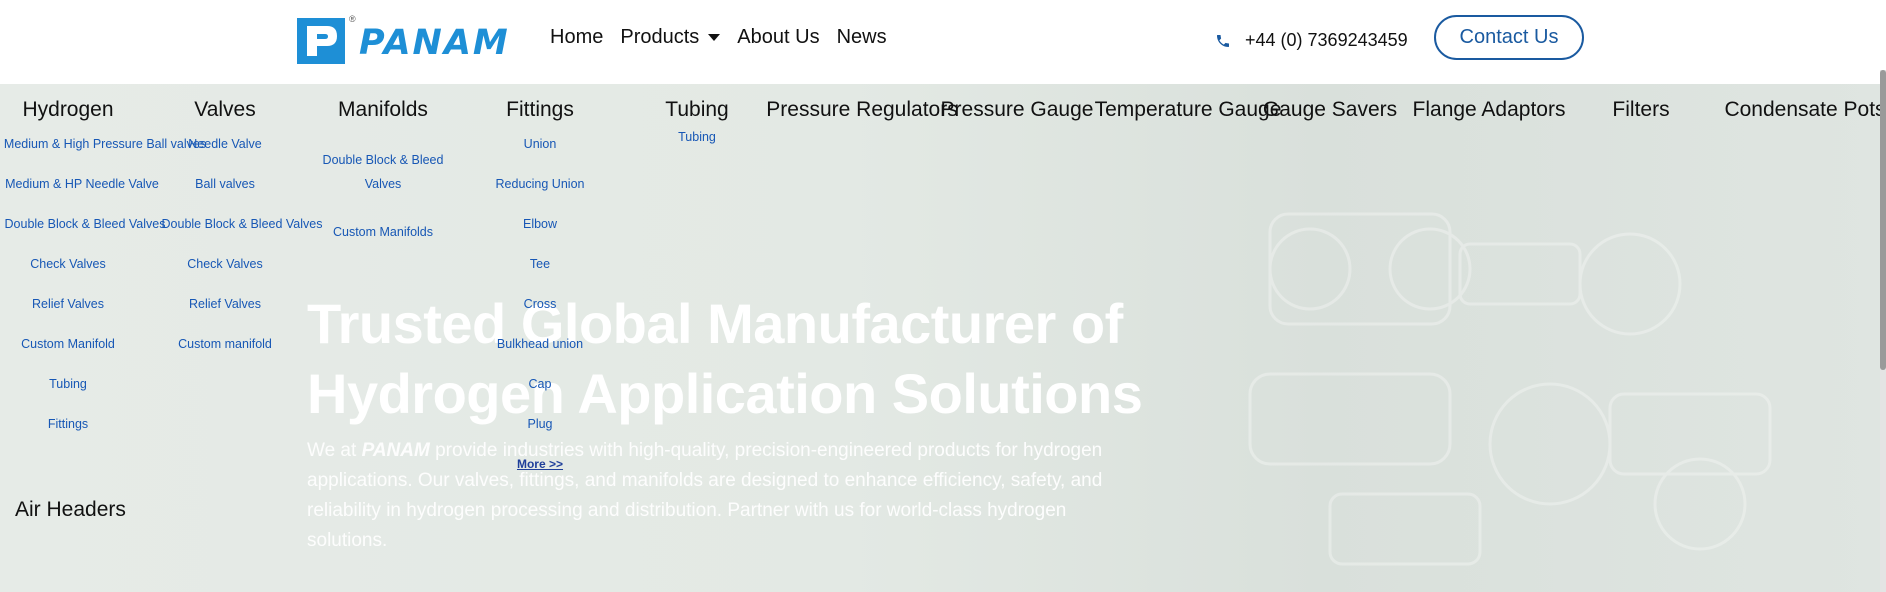 The width and height of the screenshot is (1886, 592). Describe the element at coordinates (1330, 110) in the screenshot. I see `menu-heading-gauge-savers: Gauge Savers` at that location.